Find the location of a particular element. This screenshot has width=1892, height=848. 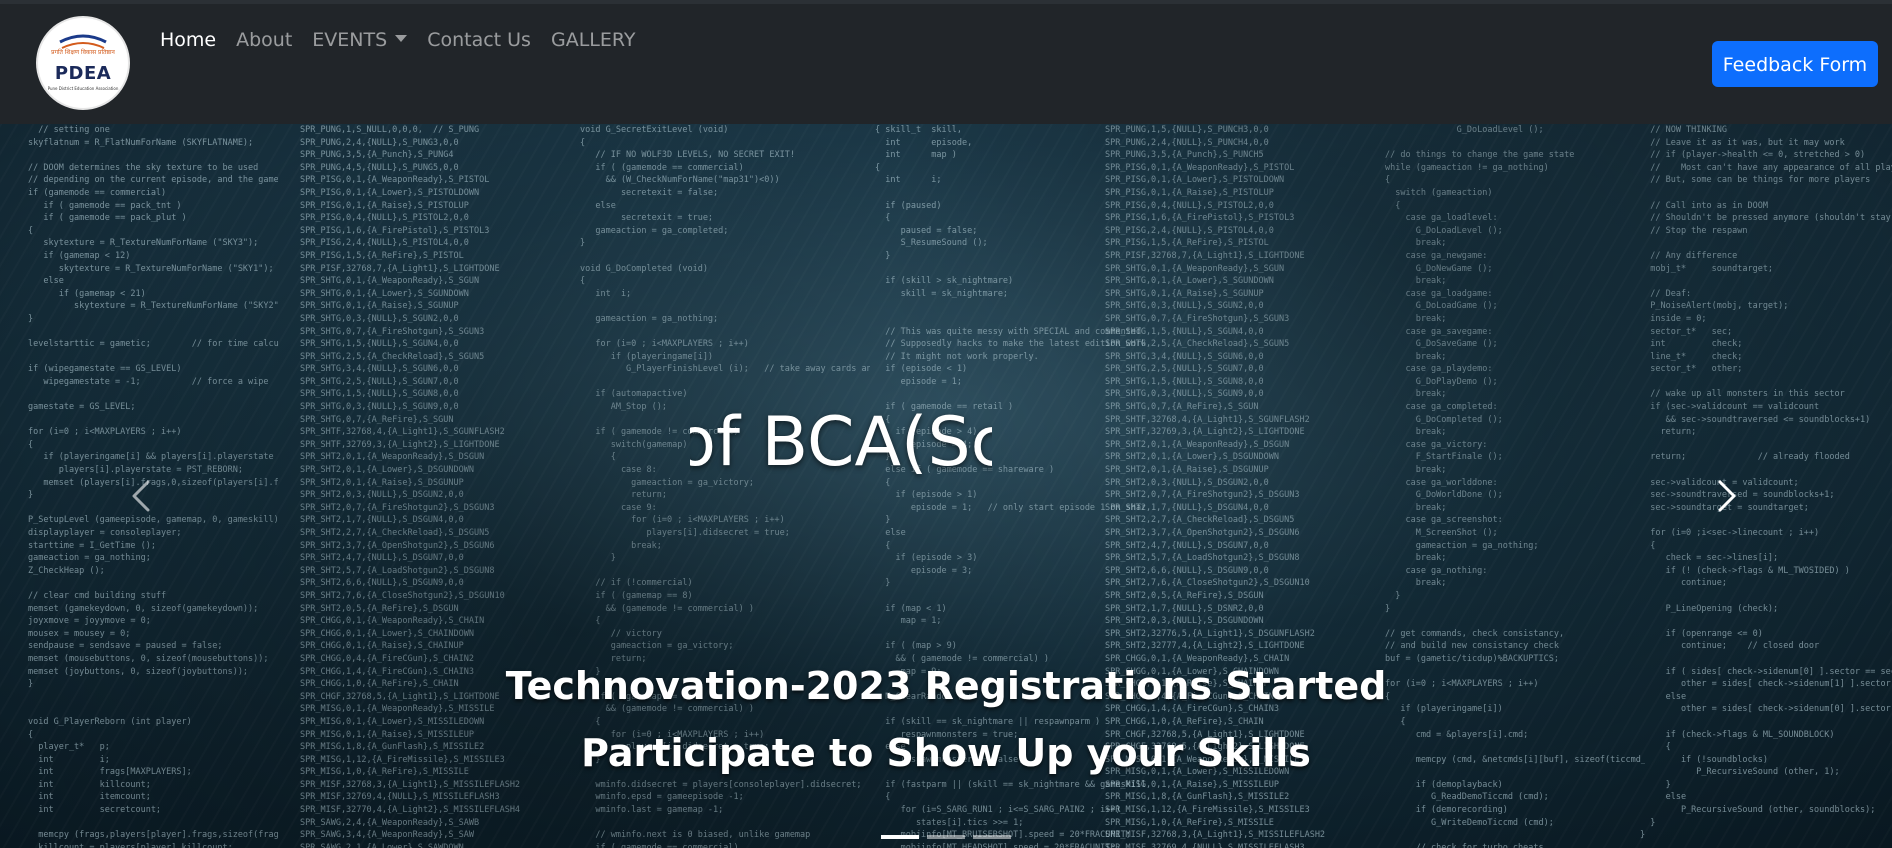

logo-text: PDEA is located at coordinates (83, 73).